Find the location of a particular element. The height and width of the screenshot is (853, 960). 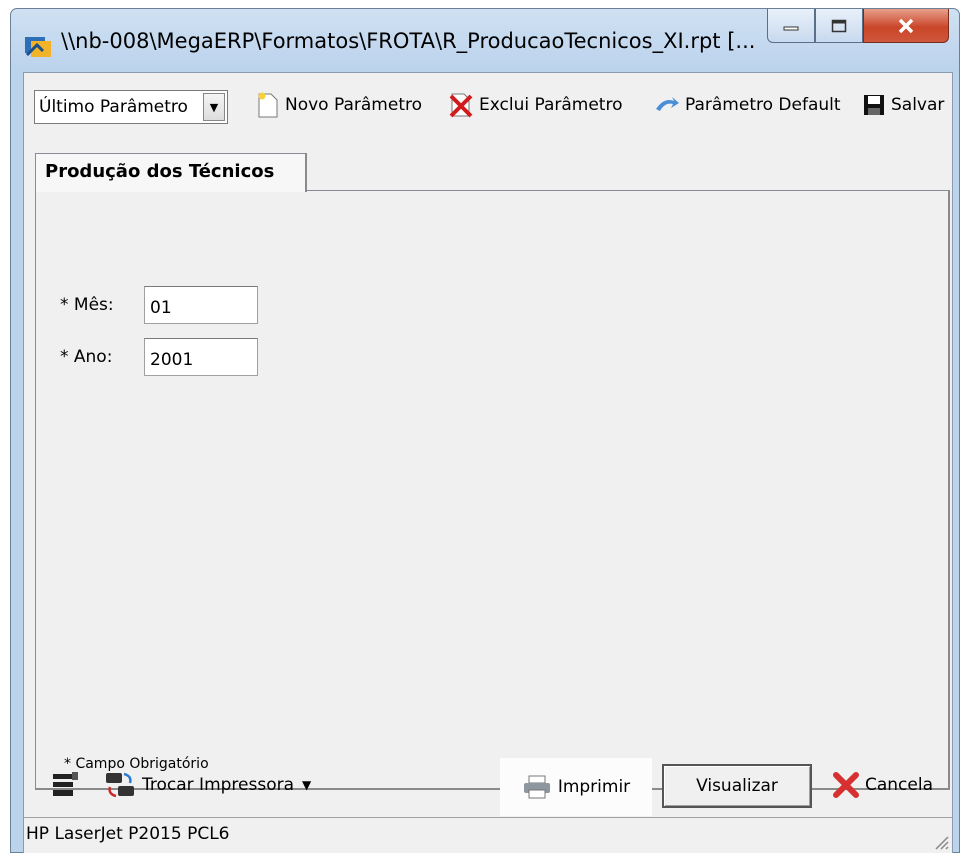

cancel-button: Cancela is located at coordinates (882, 785).